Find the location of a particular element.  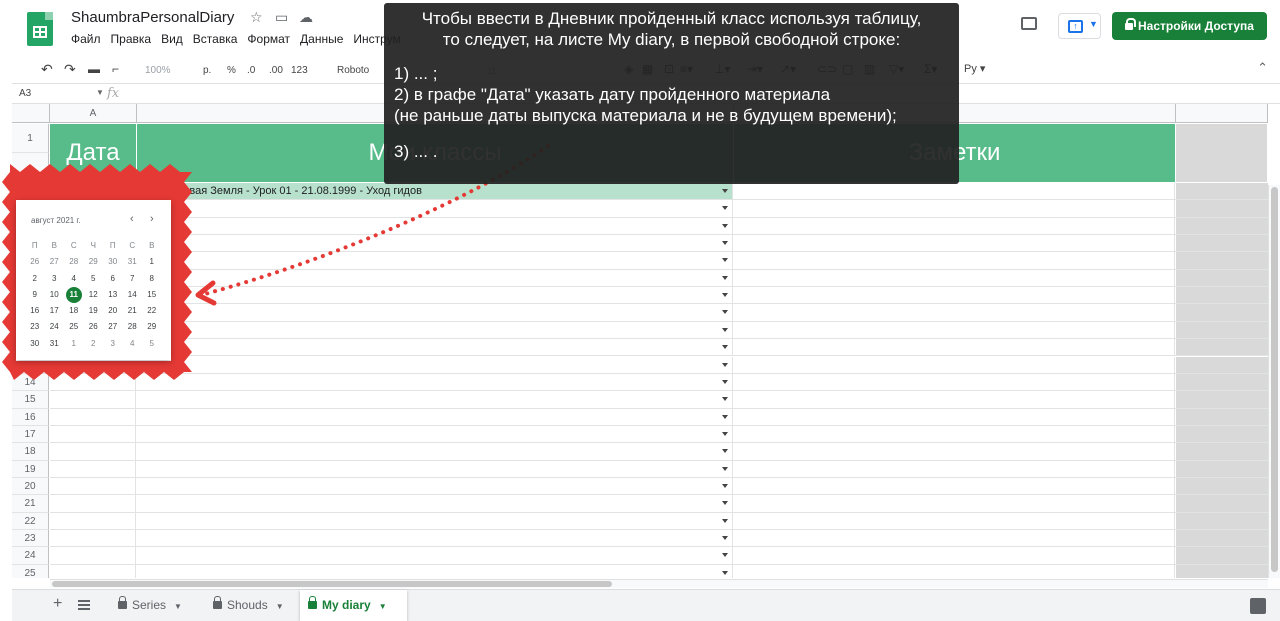

prev-month-button: ‹ is located at coordinates (132, 219).